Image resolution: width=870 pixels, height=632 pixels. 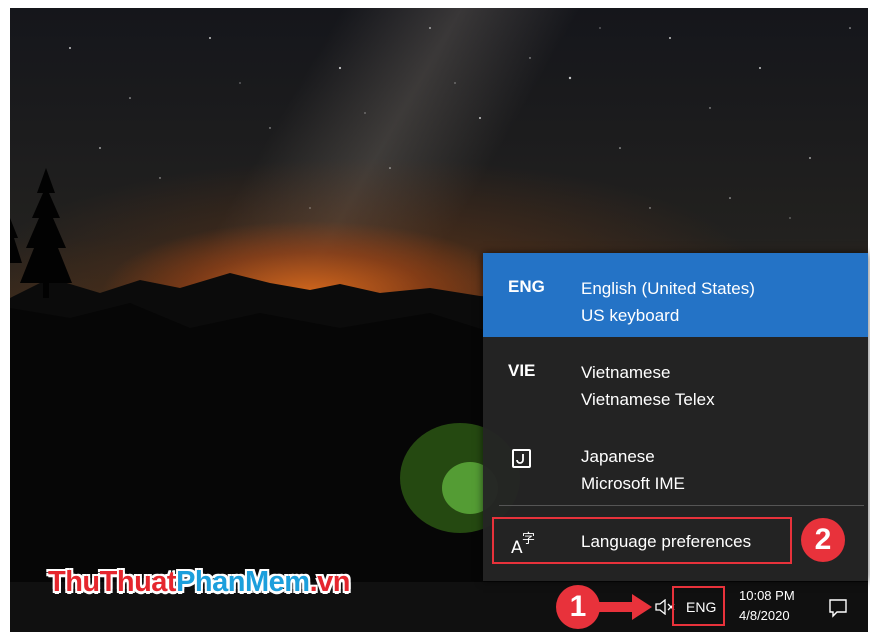 I want to click on brand-part-3: .vn, so click(x=330, y=582).